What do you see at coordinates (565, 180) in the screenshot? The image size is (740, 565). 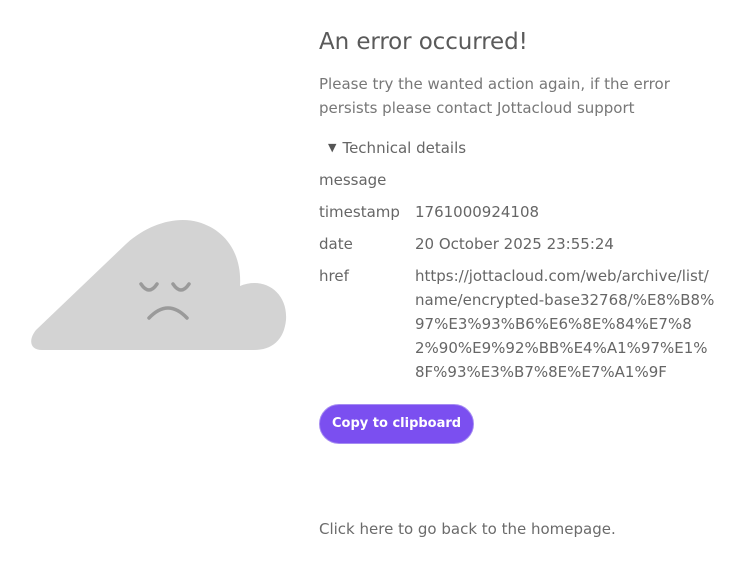 I see `detail-value` at bounding box center [565, 180].